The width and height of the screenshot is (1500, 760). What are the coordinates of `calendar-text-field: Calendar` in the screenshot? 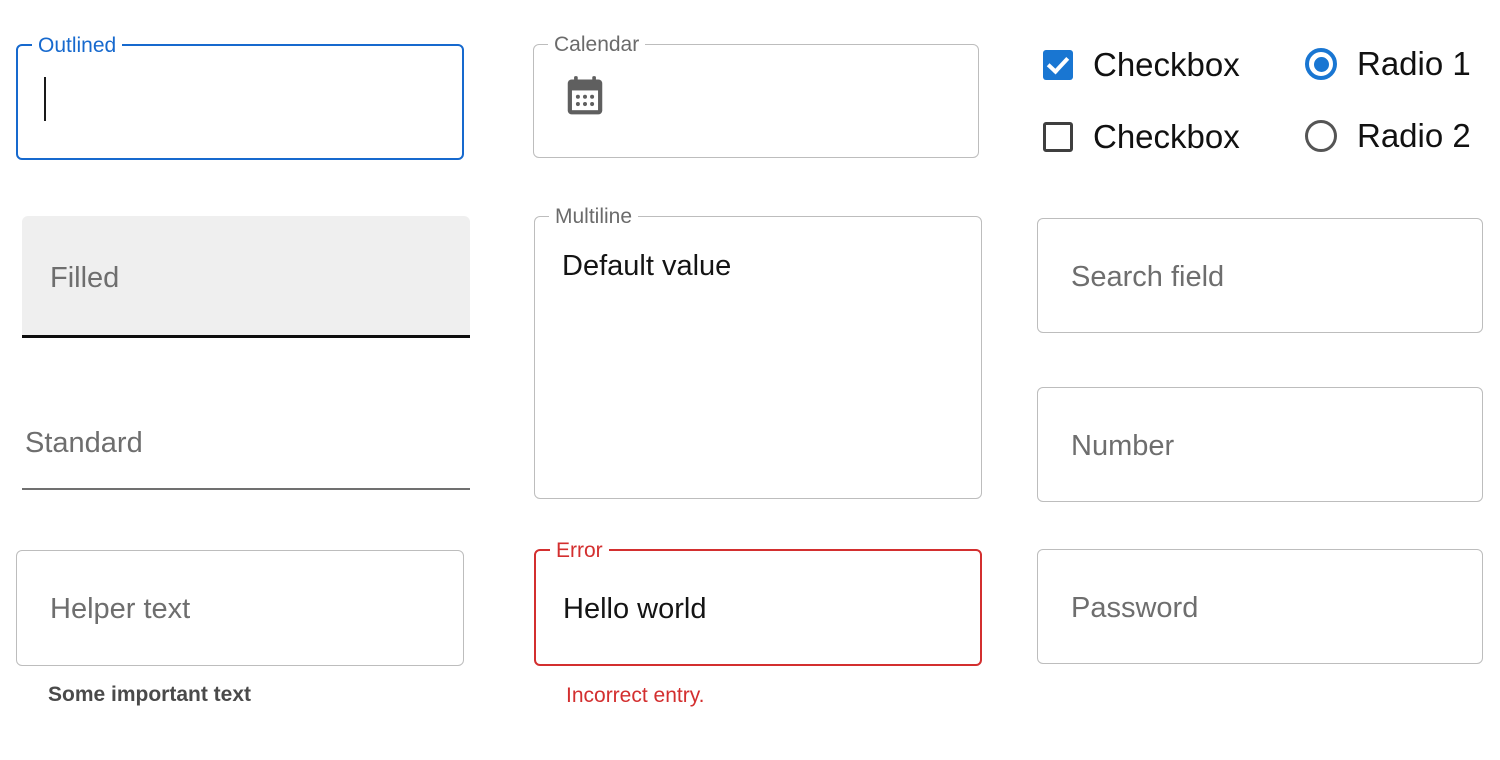 It's located at (756, 95).